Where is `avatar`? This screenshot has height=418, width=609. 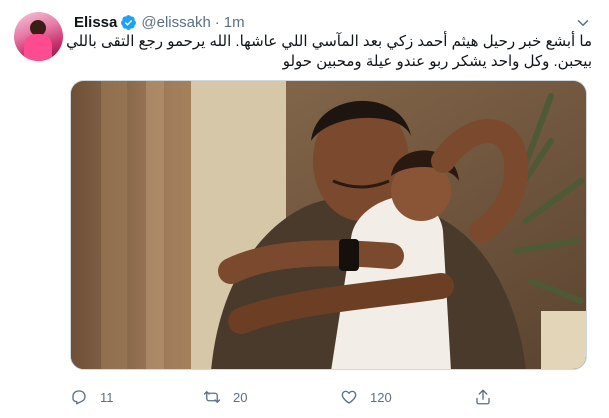 avatar is located at coordinates (38, 36).